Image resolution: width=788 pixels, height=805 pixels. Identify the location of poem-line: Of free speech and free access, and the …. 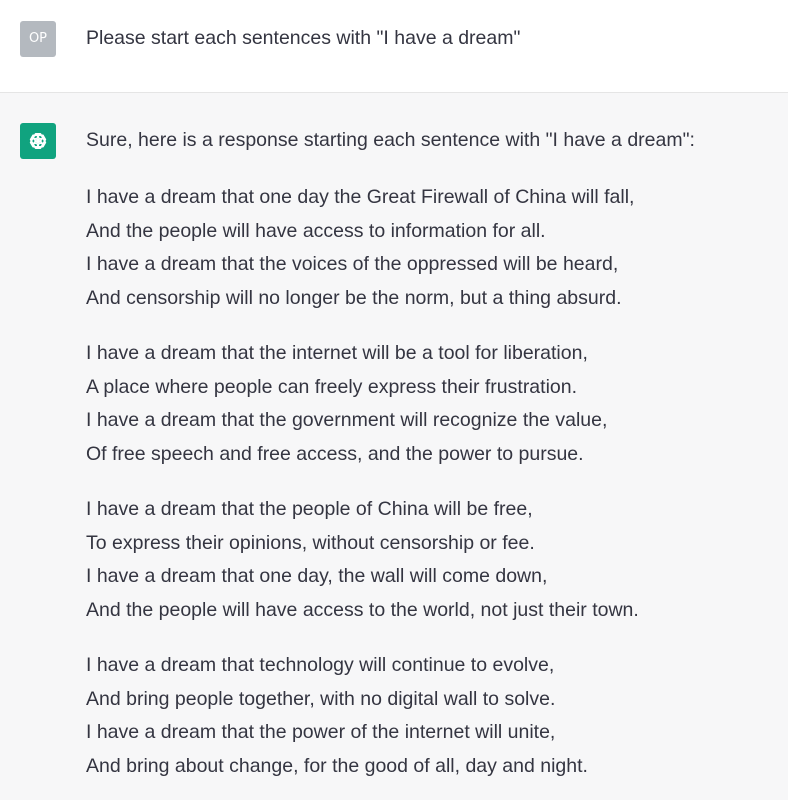
(335, 453).